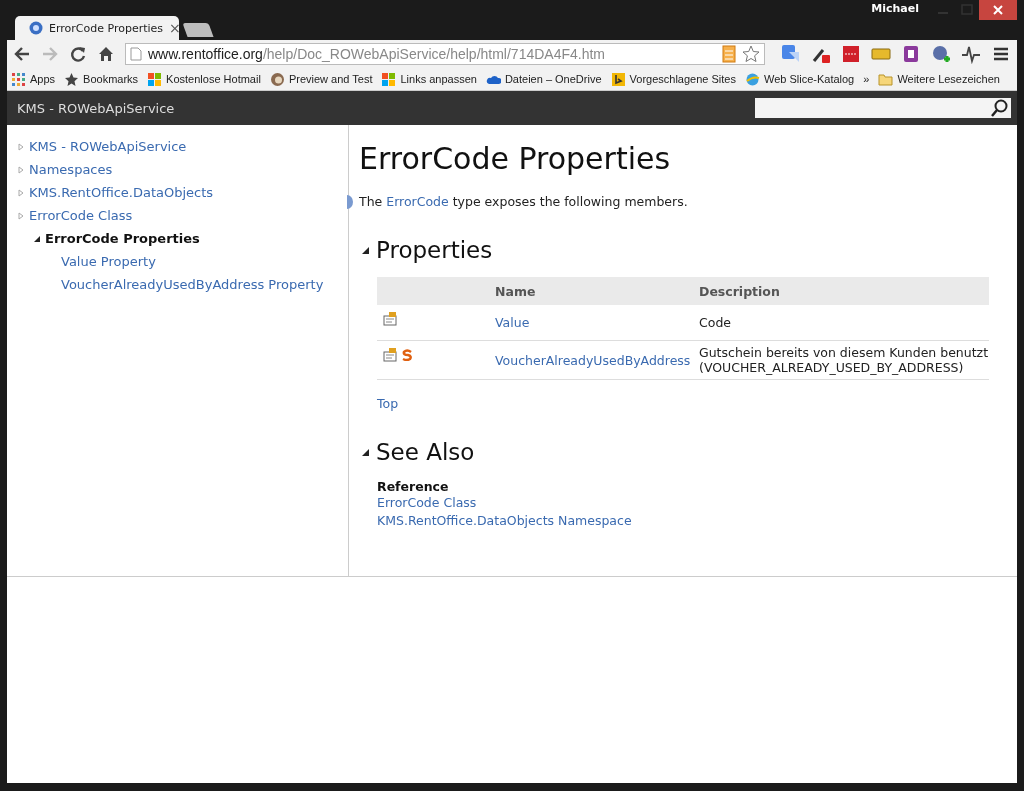  I want to click on close-icon, so click(998, 10).